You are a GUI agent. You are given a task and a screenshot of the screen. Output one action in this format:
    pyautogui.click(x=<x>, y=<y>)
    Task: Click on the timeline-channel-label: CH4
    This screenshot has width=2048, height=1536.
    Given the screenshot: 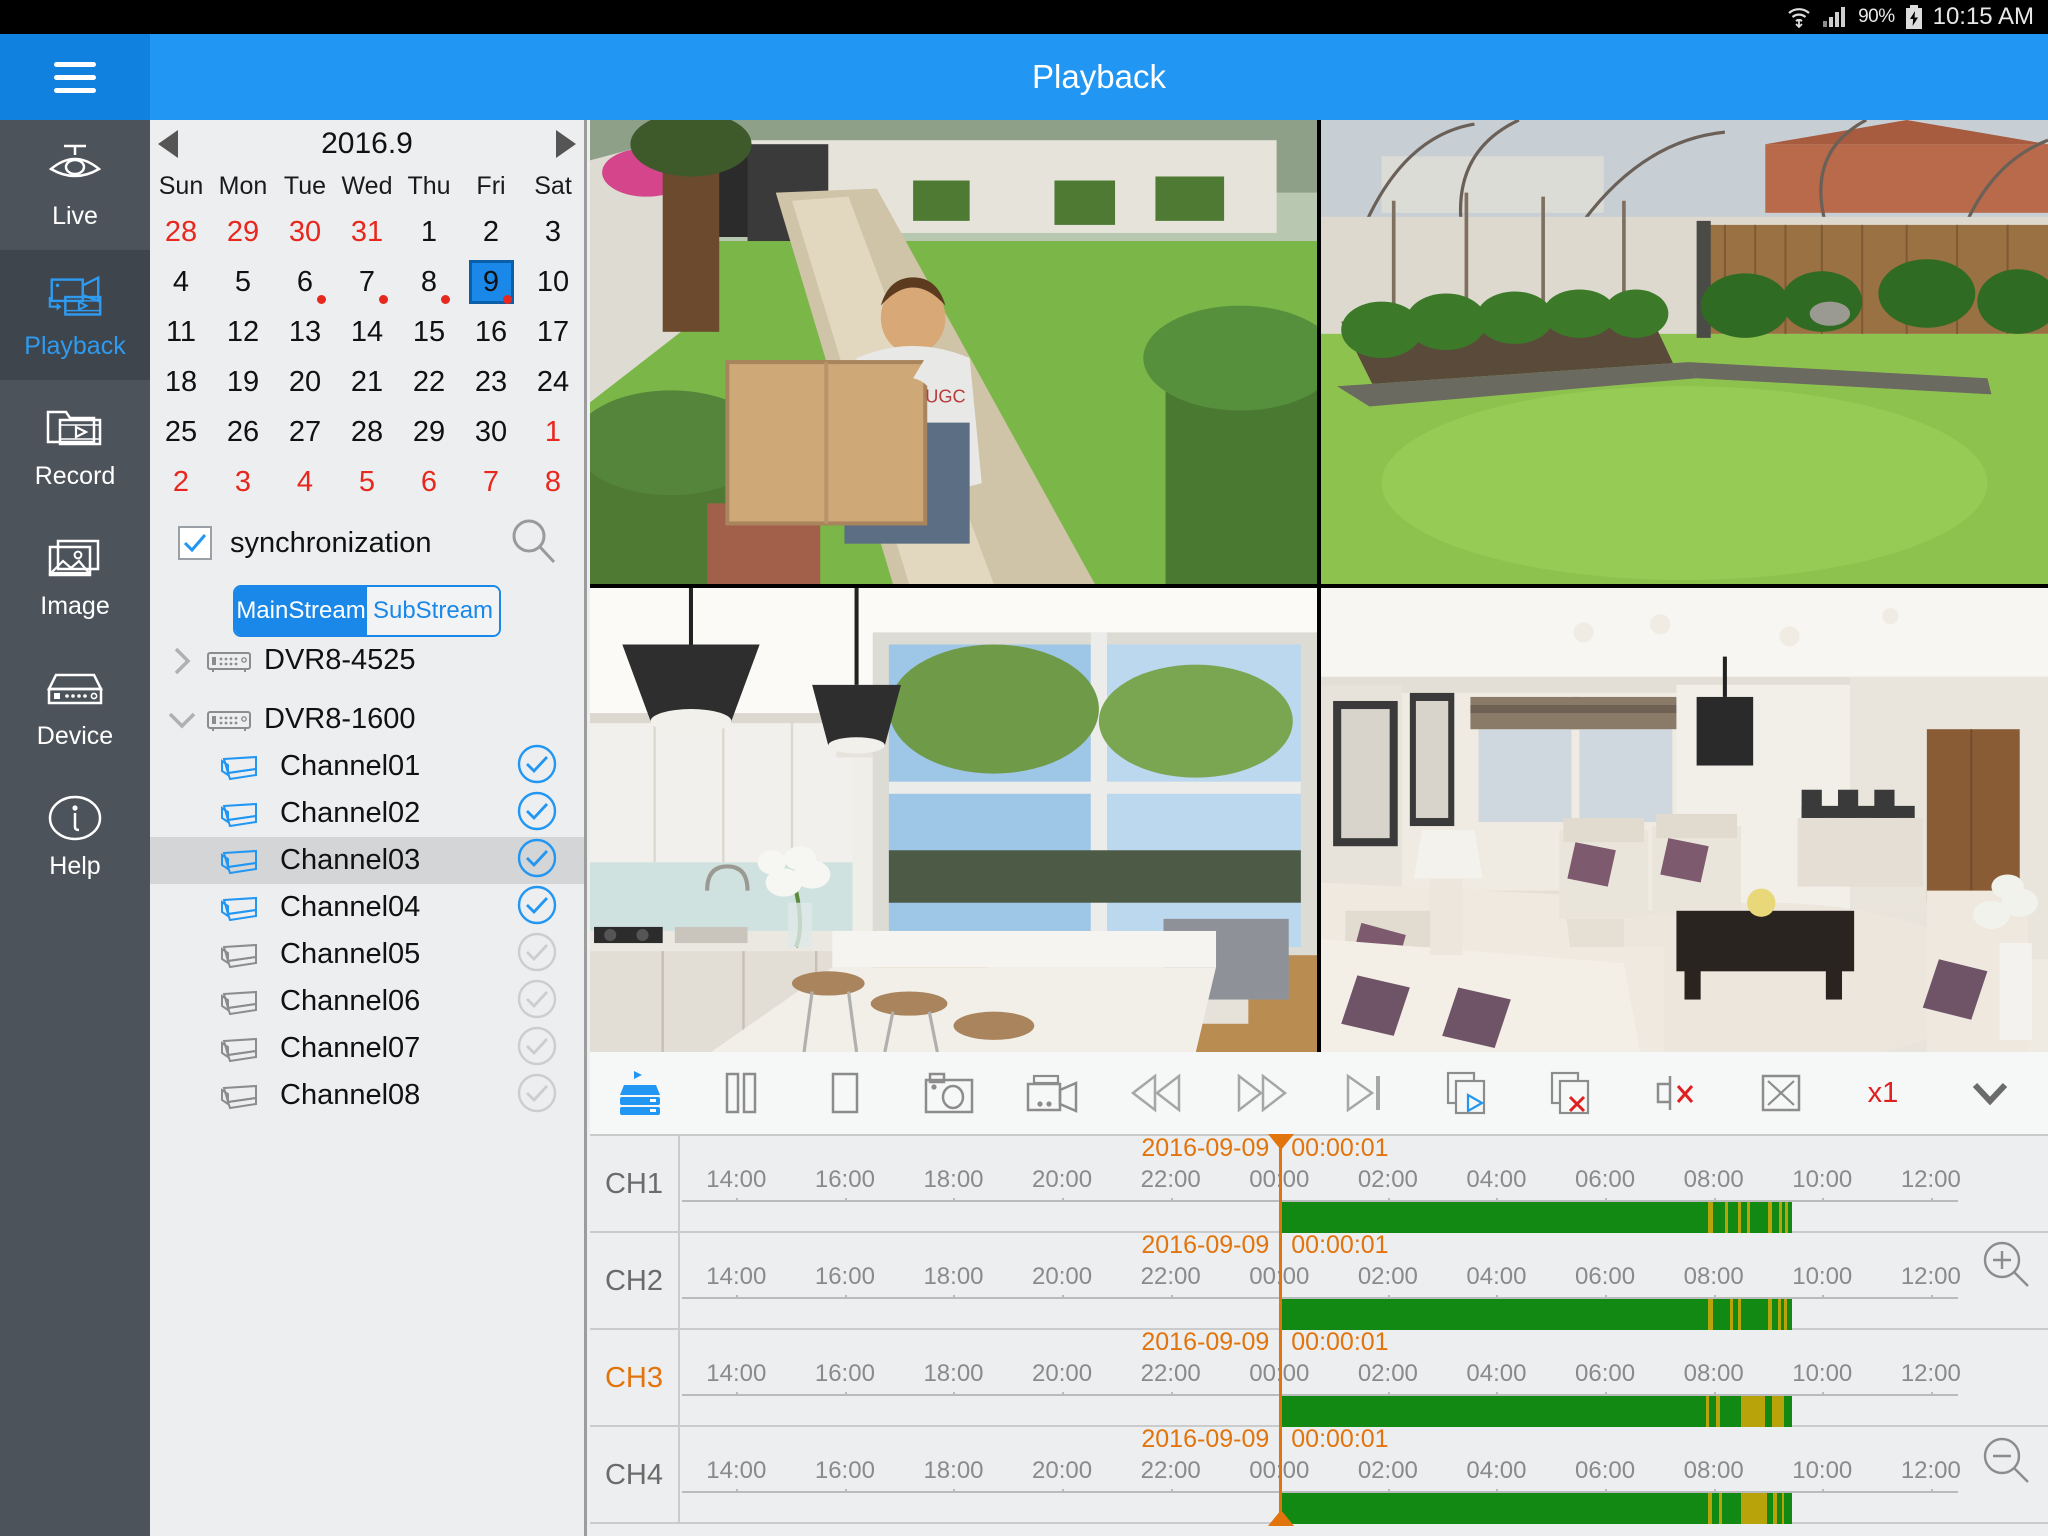 What is the action you would take?
    pyautogui.click(x=635, y=1475)
    